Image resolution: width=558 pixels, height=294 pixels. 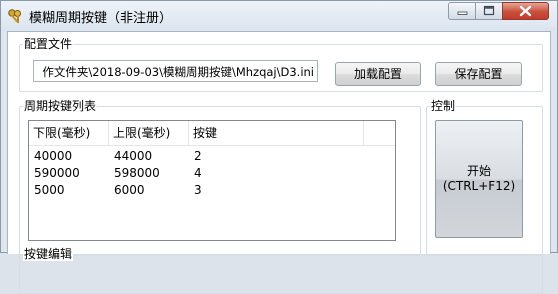 I want to click on cell-low: 40000, so click(x=53, y=156).